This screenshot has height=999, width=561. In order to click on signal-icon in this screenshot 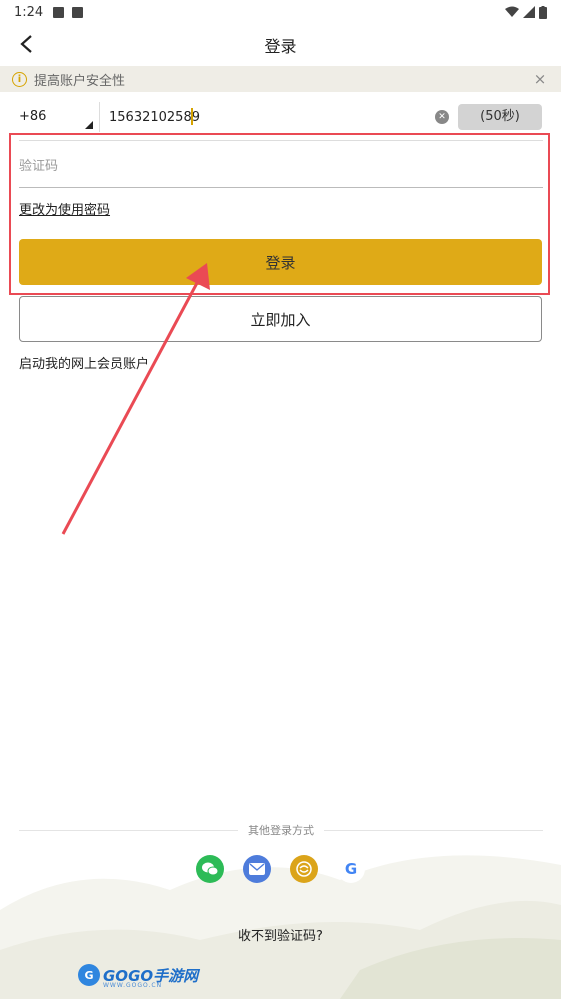, I will do `click(529, 12)`.